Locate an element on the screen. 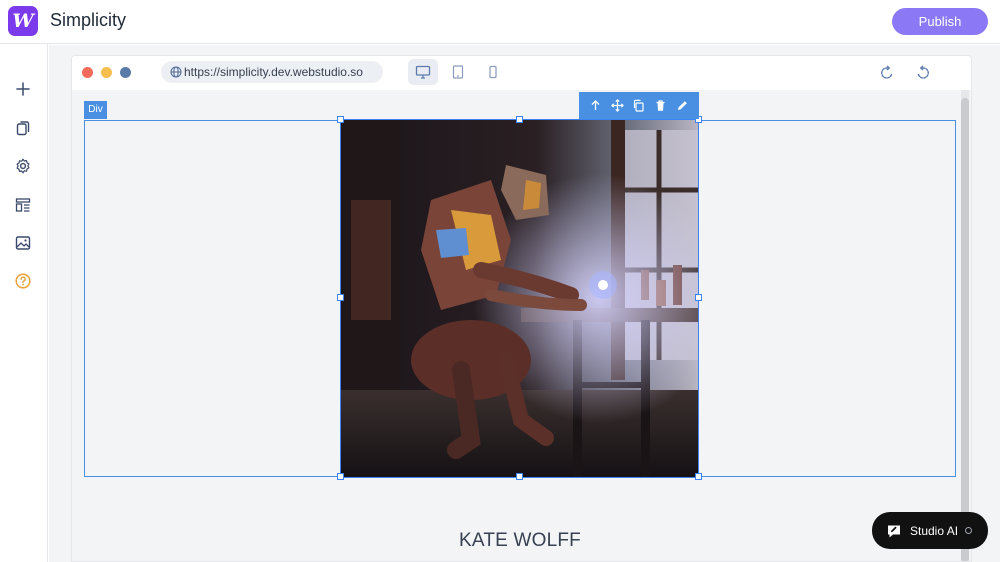  studio-ai-button: Studio AI is located at coordinates (930, 530).